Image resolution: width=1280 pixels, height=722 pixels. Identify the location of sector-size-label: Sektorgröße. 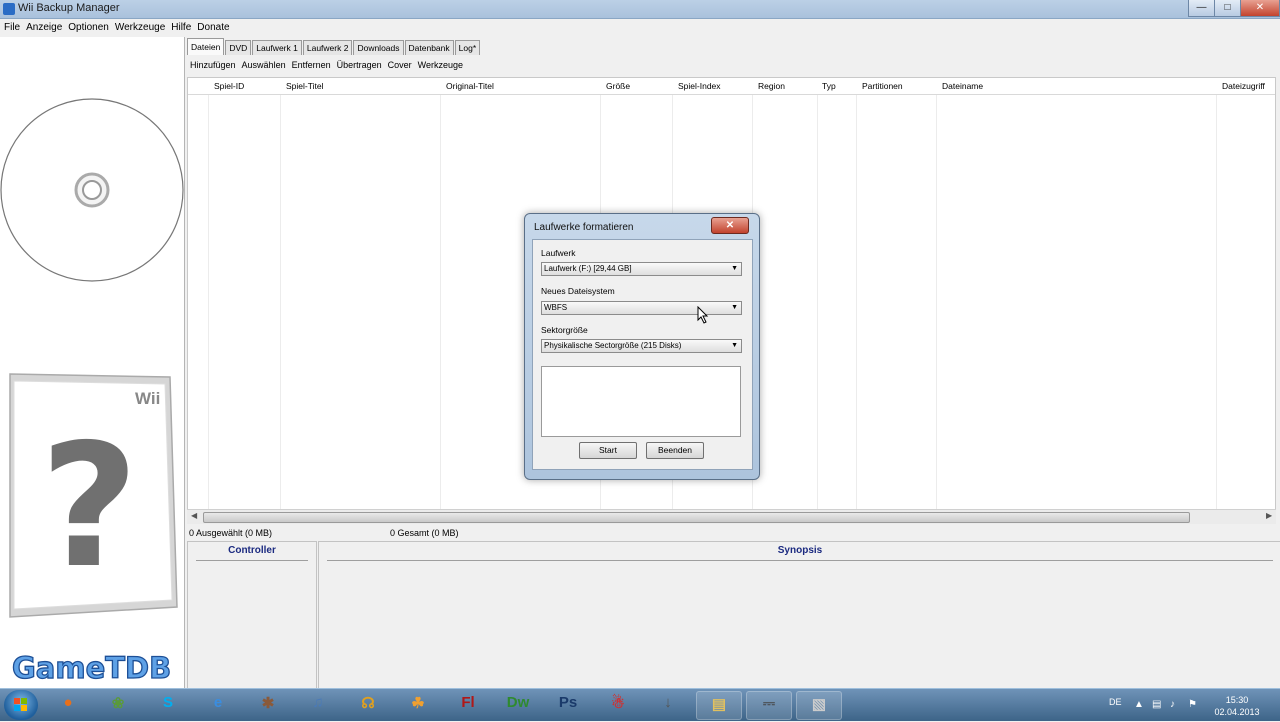
(564, 330).